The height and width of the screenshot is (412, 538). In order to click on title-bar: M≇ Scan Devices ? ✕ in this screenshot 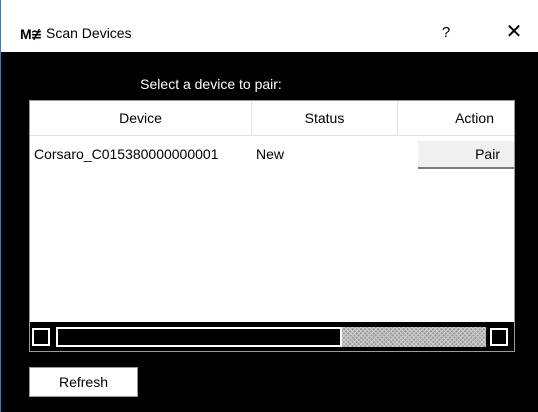, I will do `click(269, 33)`.